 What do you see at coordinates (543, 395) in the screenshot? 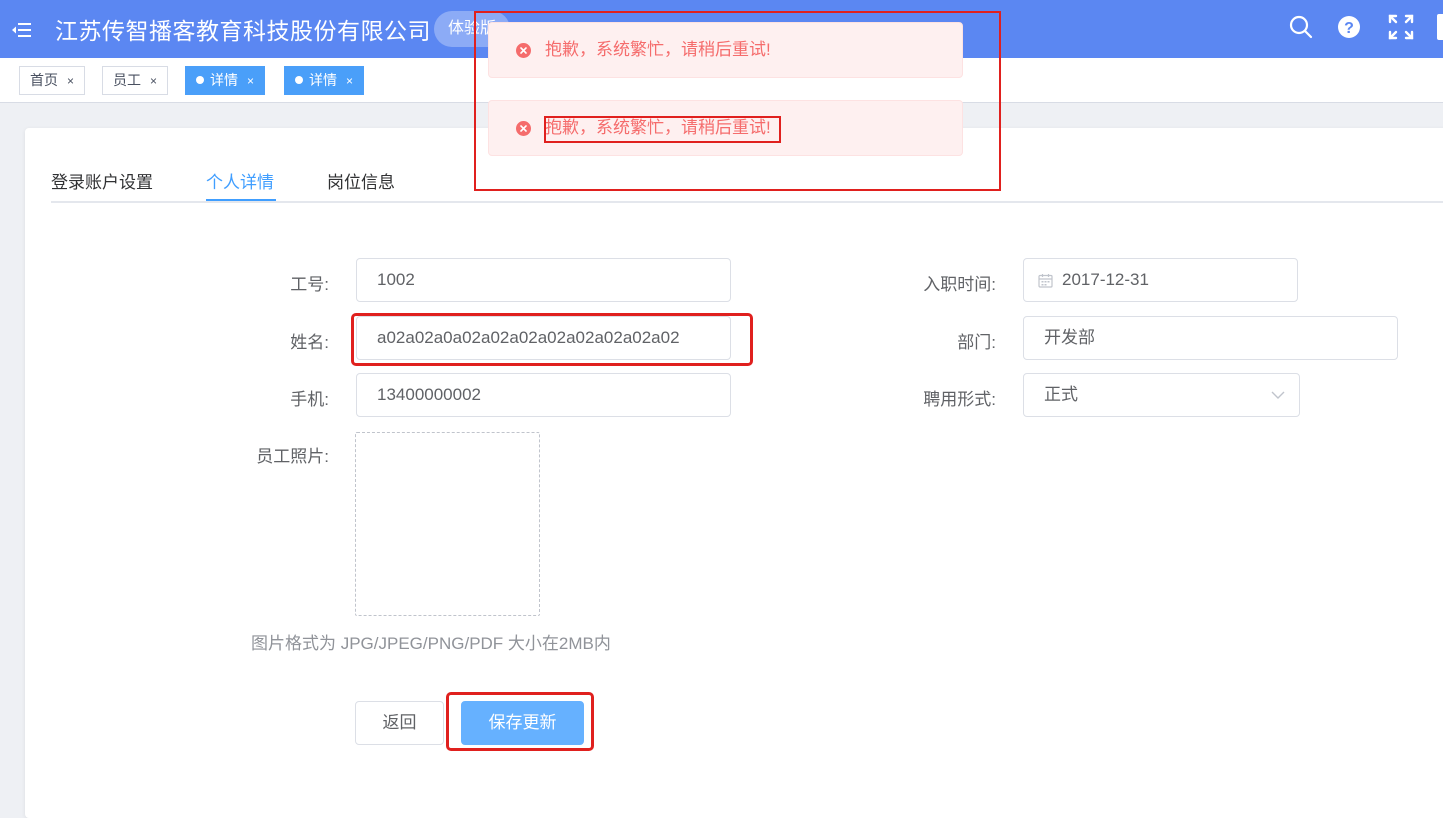
I see `phone-input: 13400000002` at bounding box center [543, 395].